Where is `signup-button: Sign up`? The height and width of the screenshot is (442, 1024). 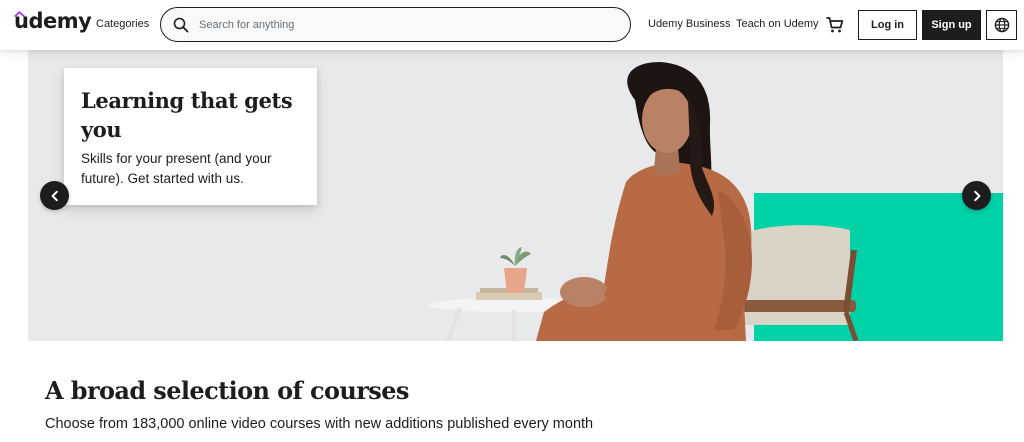
signup-button: Sign up is located at coordinates (951, 25).